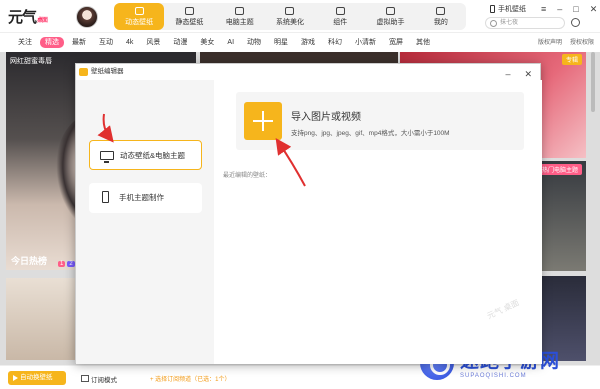  What do you see at coordinates (391, 10) in the screenshot?
I see `paw-icon` at bounding box center [391, 10].